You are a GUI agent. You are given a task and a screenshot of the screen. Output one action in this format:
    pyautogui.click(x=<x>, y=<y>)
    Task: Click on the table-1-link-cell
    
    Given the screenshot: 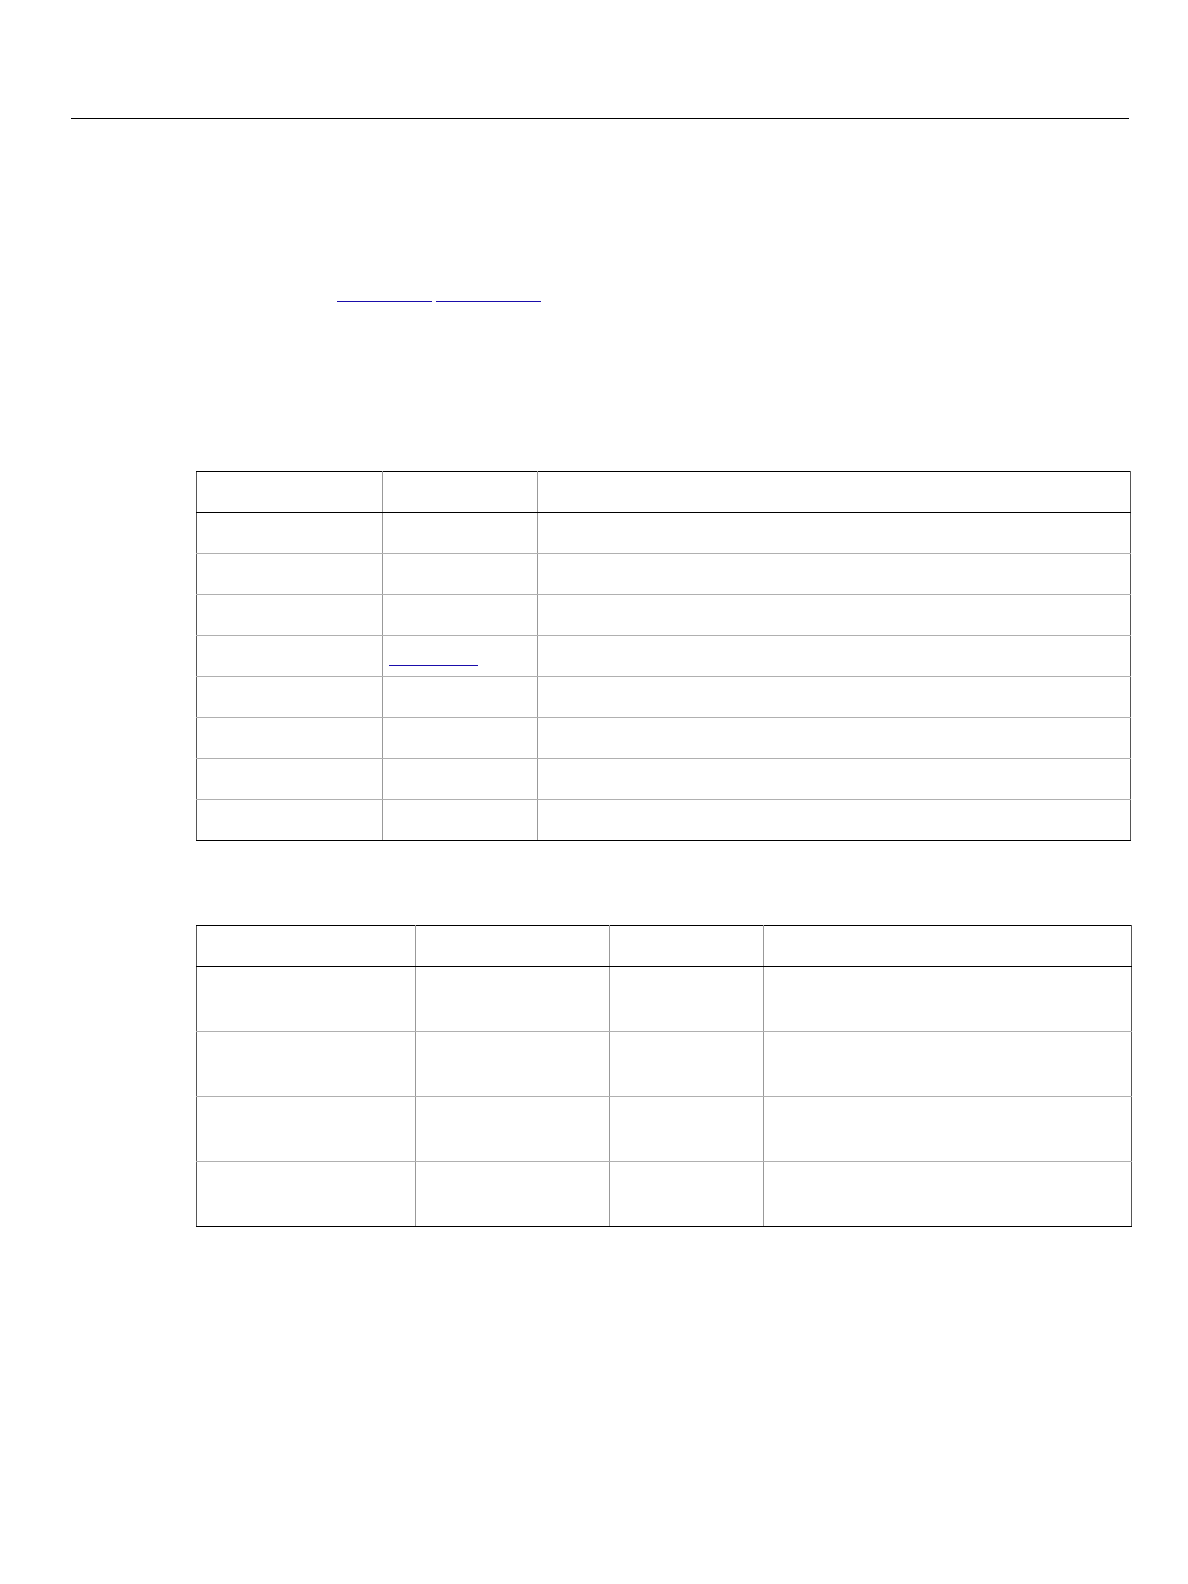 What is the action you would take?
    pyautogui.click(x=460, y=656)
    